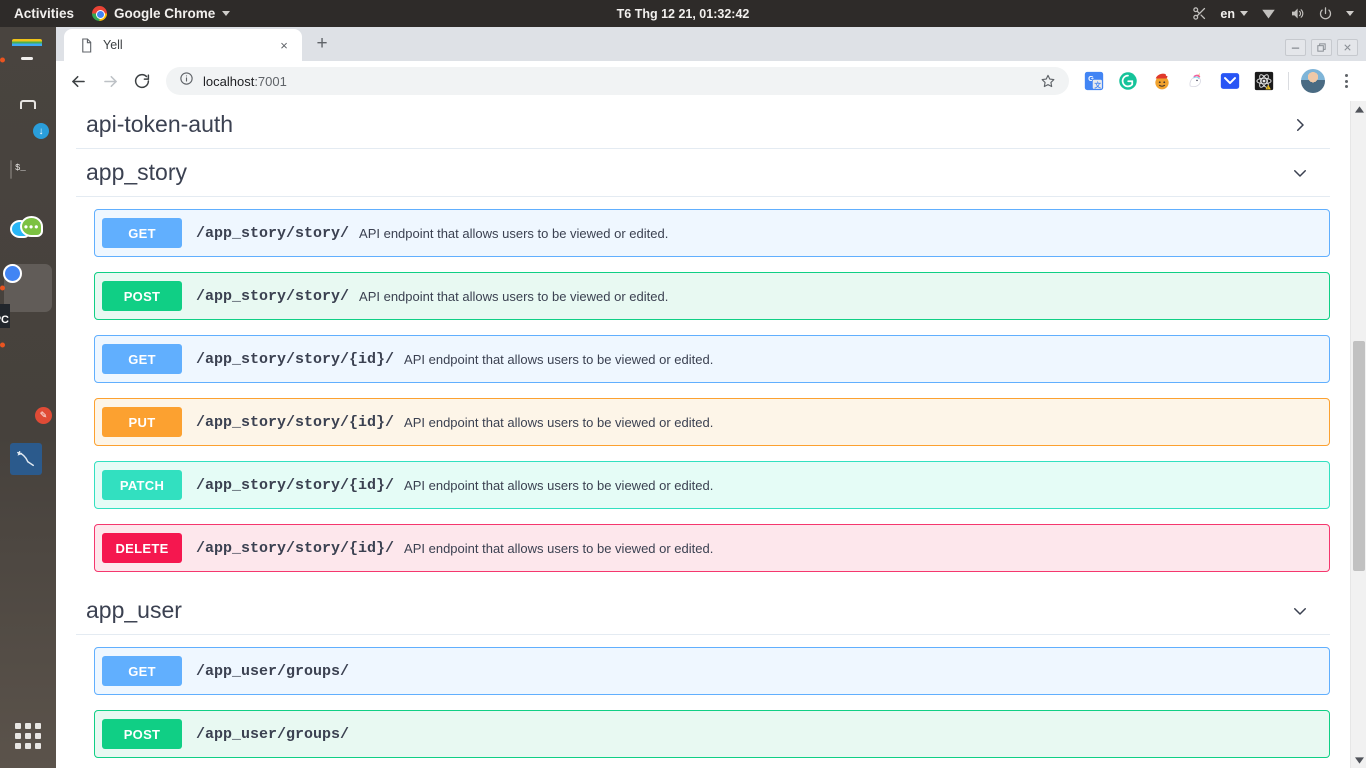 This screenshot has width=1366, height=768. What do you see at coordinates (273, 296) in the screenshot?
I see `operation-path: /app_story/story/` at bounding box center [273, 296].